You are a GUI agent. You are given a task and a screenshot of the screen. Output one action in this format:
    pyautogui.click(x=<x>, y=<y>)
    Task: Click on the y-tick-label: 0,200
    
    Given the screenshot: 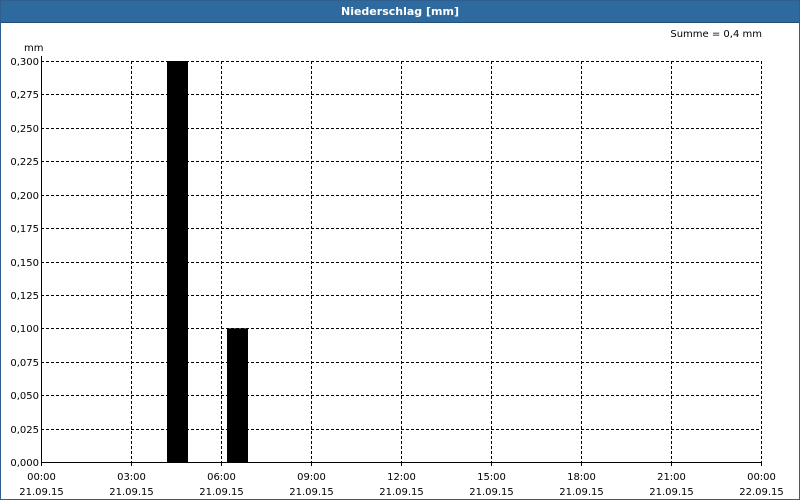 What is the action you would take?
    pyautogui.click(x=24, y=196)
    